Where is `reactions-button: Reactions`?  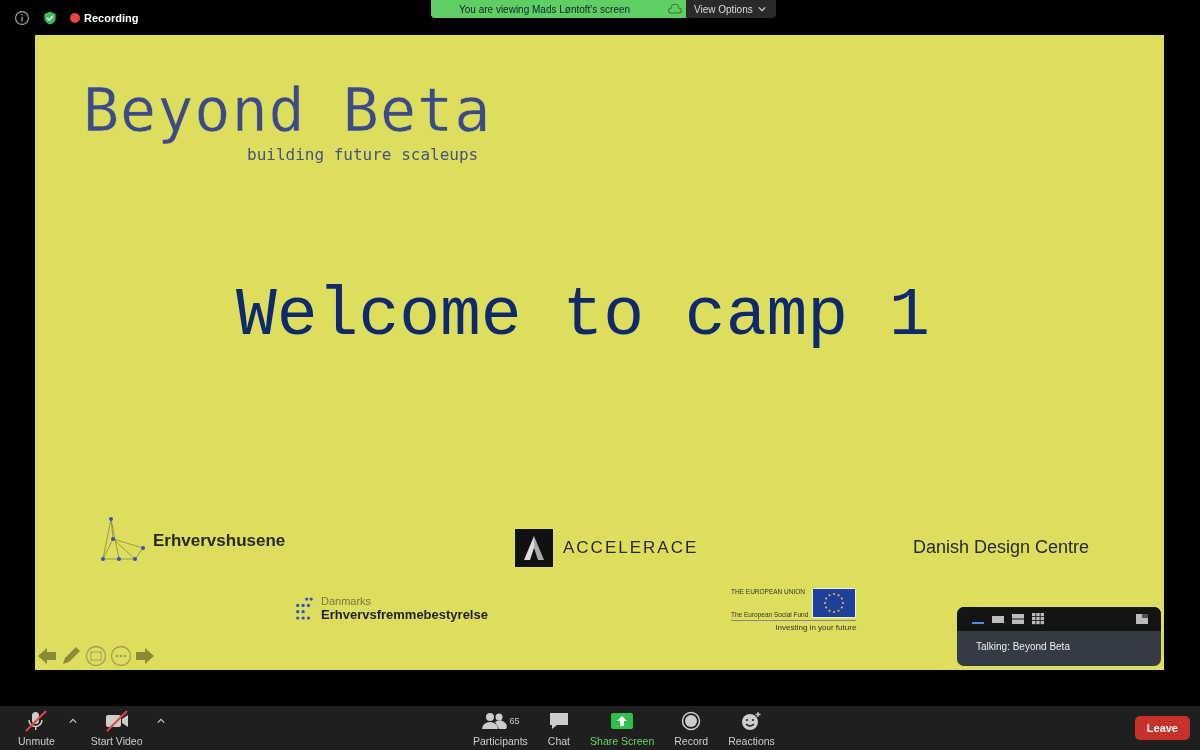
reactions-button: Reactions is located at coordinates (751, 728).